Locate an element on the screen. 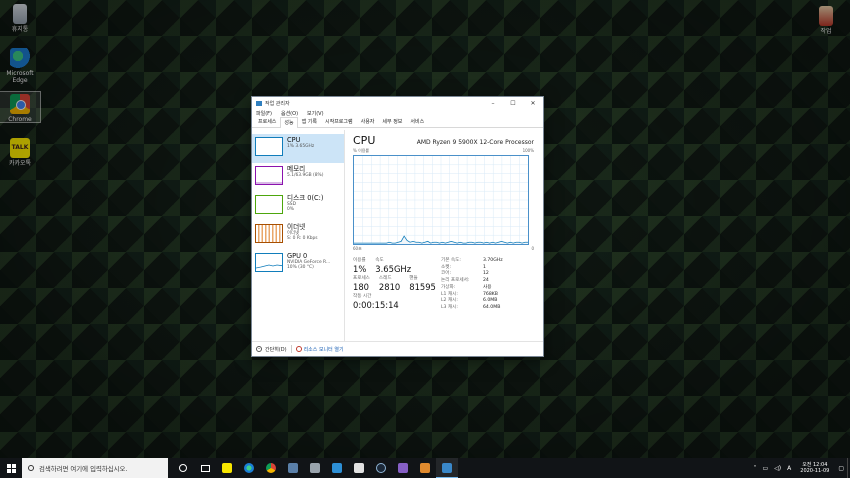 Image resolution: width=850 pixels, height=478 pixels. cortana-button is located at coordinates (183, 468).